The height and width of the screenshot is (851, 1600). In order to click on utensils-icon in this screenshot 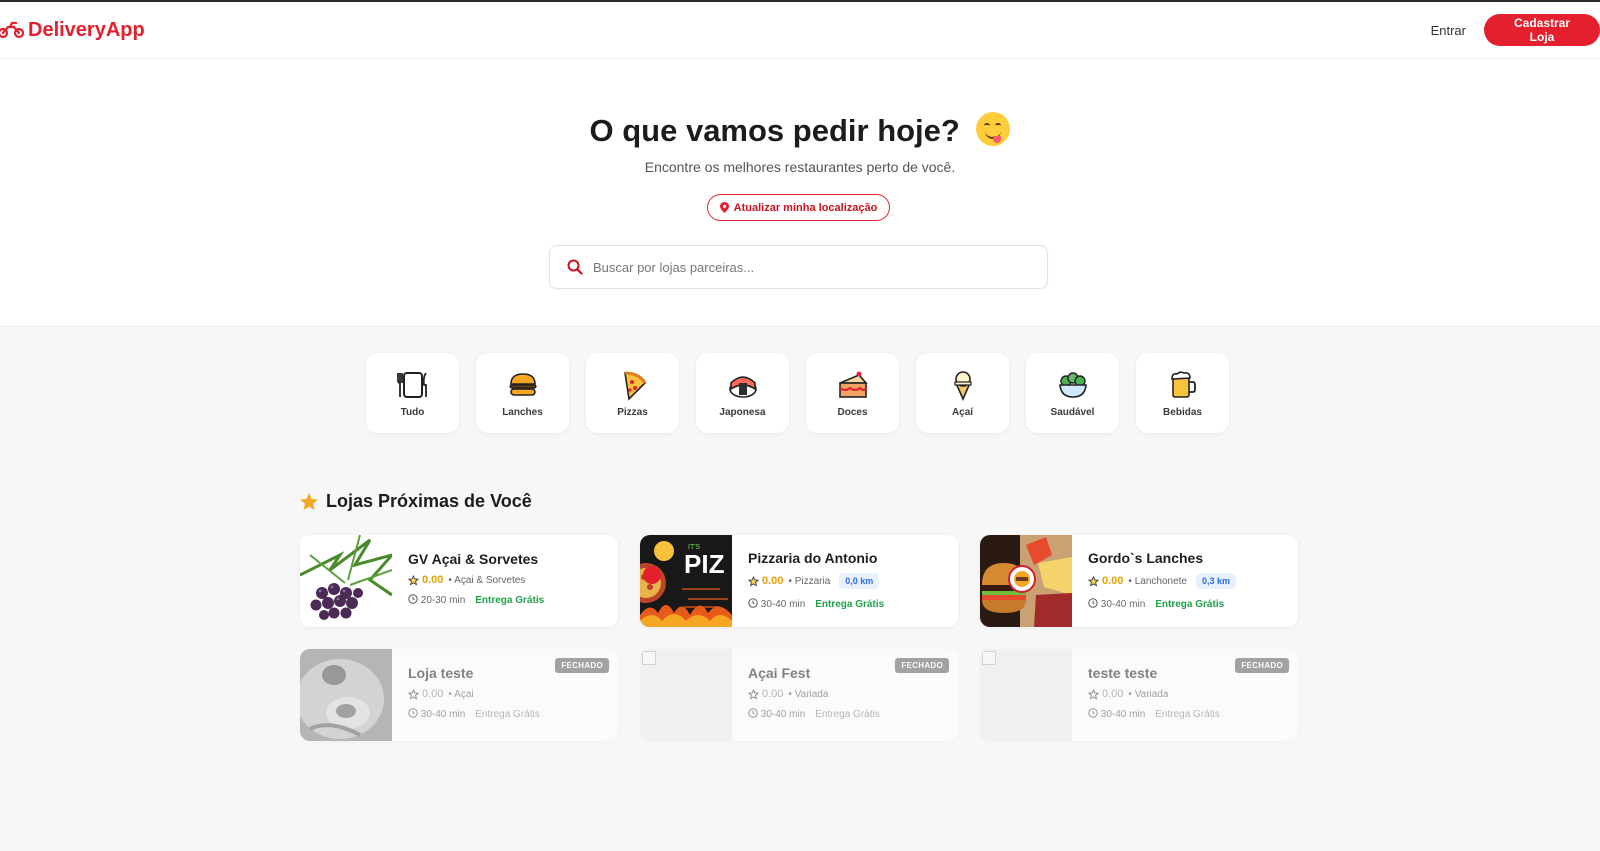, I will do `click(411, 384)`.